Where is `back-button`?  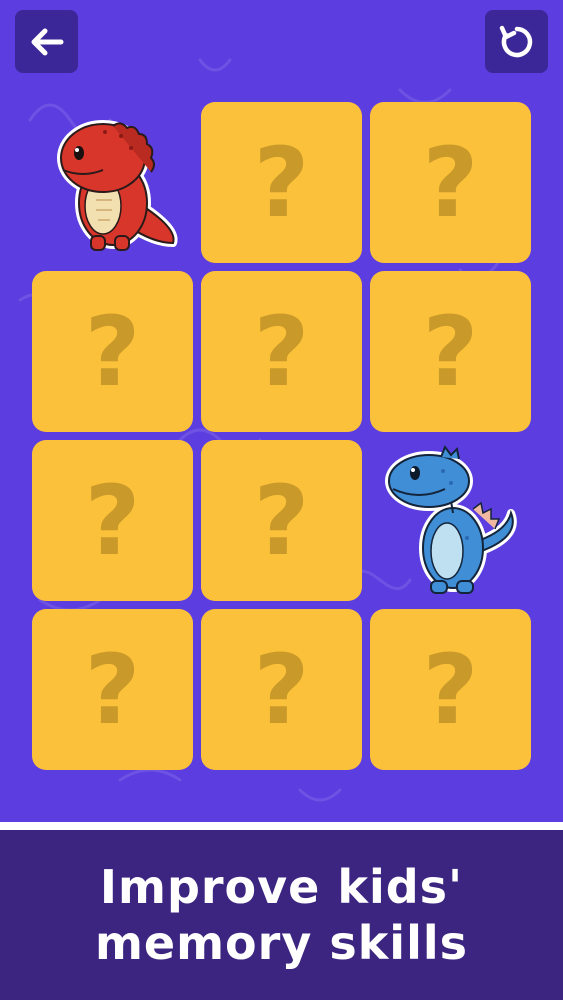 back-button is located at coordinates (46, 41).